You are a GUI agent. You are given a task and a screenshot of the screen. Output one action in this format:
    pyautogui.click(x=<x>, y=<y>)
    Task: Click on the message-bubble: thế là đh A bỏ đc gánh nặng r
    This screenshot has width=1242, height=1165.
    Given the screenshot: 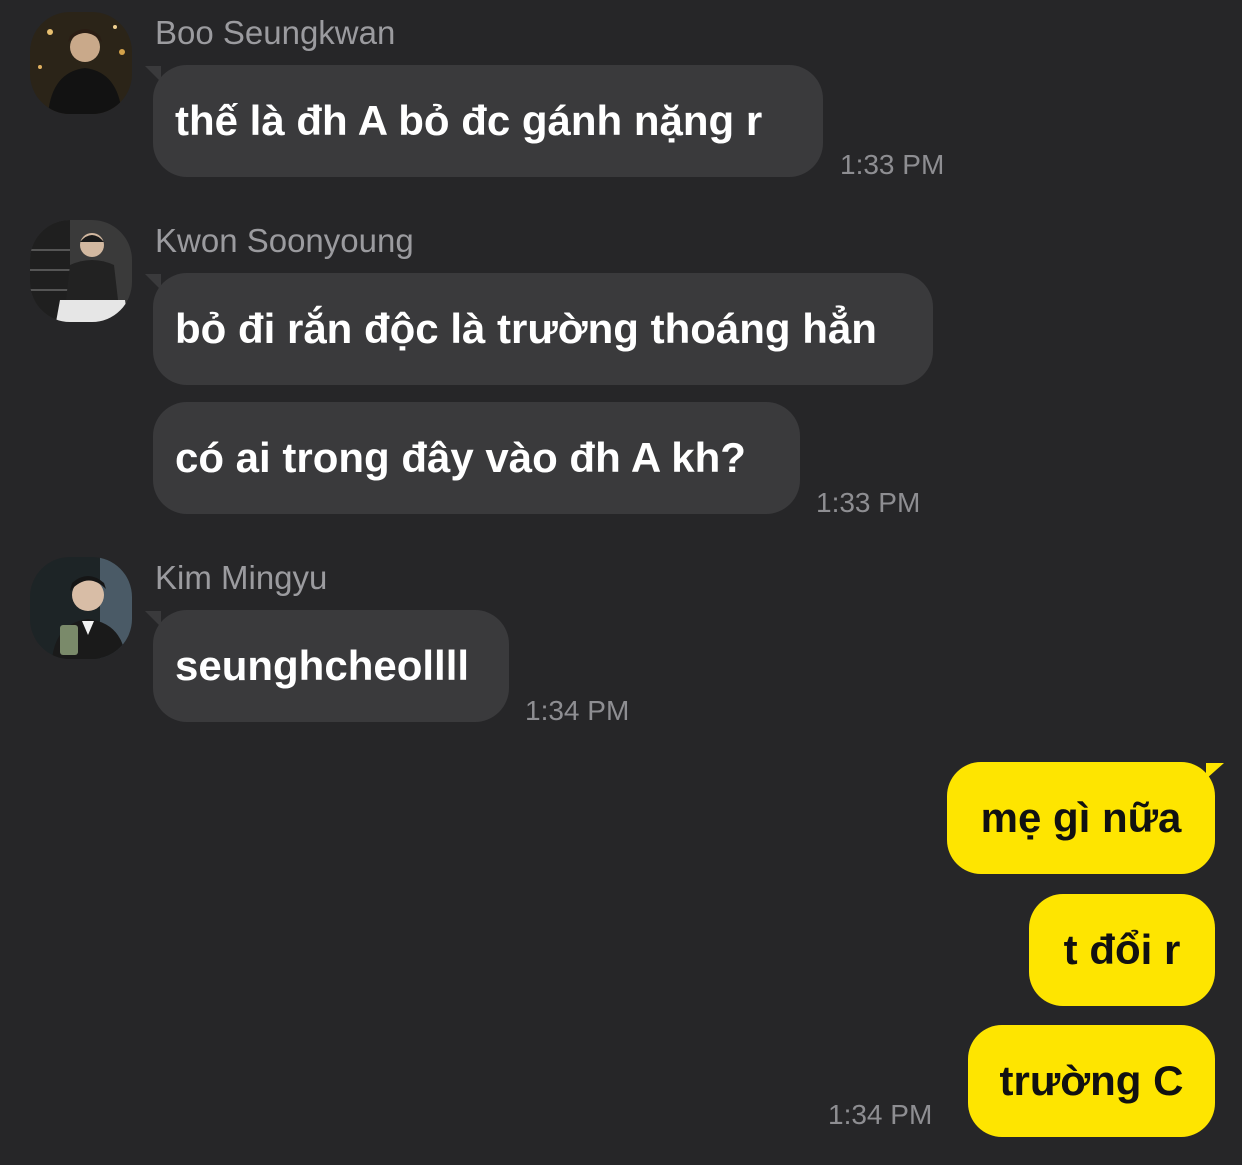 What is the action you would take?
    pyautogui.click(x=488, y=121)
    